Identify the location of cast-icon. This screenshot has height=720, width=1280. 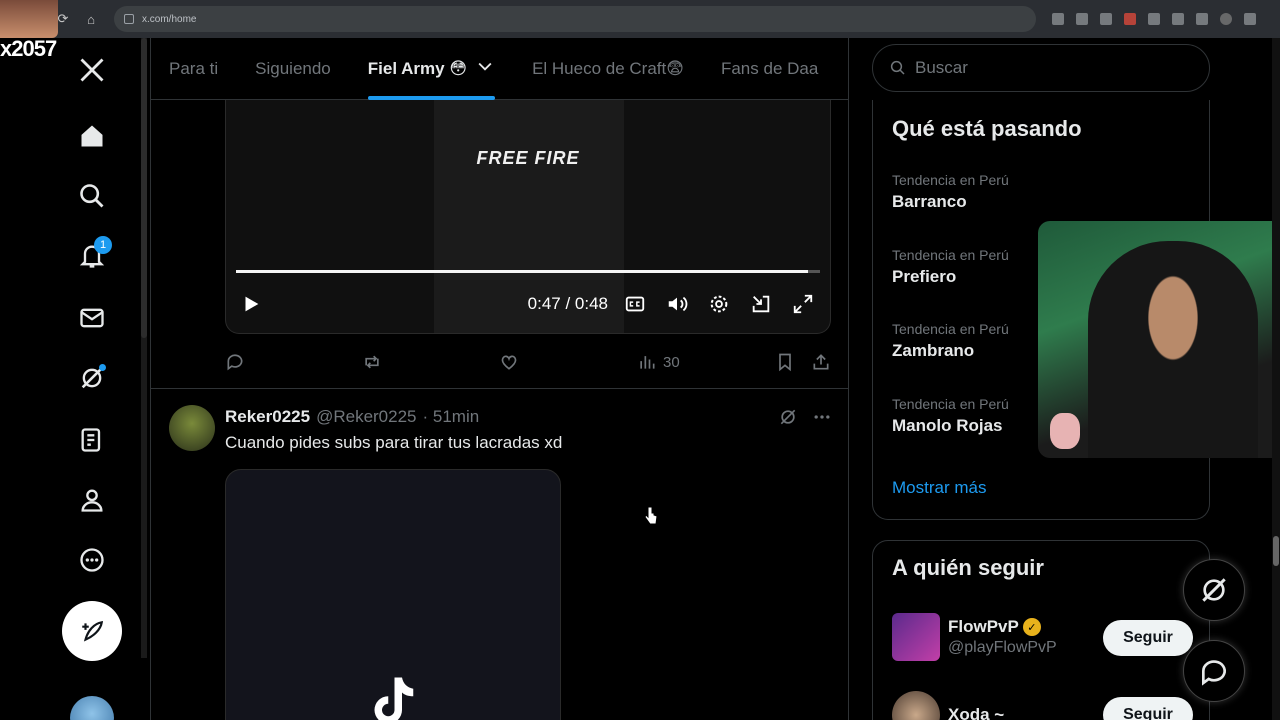
(1058, 19).